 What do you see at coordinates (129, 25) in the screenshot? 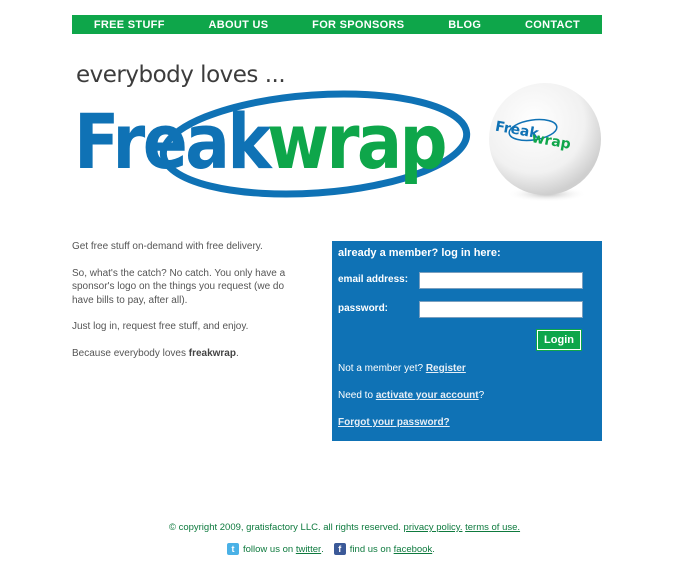
I see `nav-free-stuff: FREE STUFF` at bounding box center [129, 25].